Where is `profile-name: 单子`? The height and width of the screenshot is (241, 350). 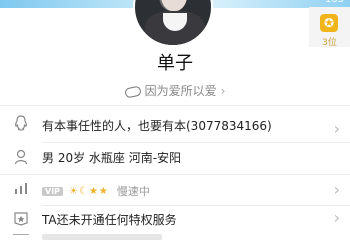
profile-name: 单子 is located at coordinates (175, 63).